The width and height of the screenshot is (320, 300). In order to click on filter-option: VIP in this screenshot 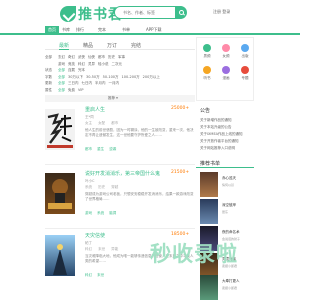, I will do `click(81, 90)`.